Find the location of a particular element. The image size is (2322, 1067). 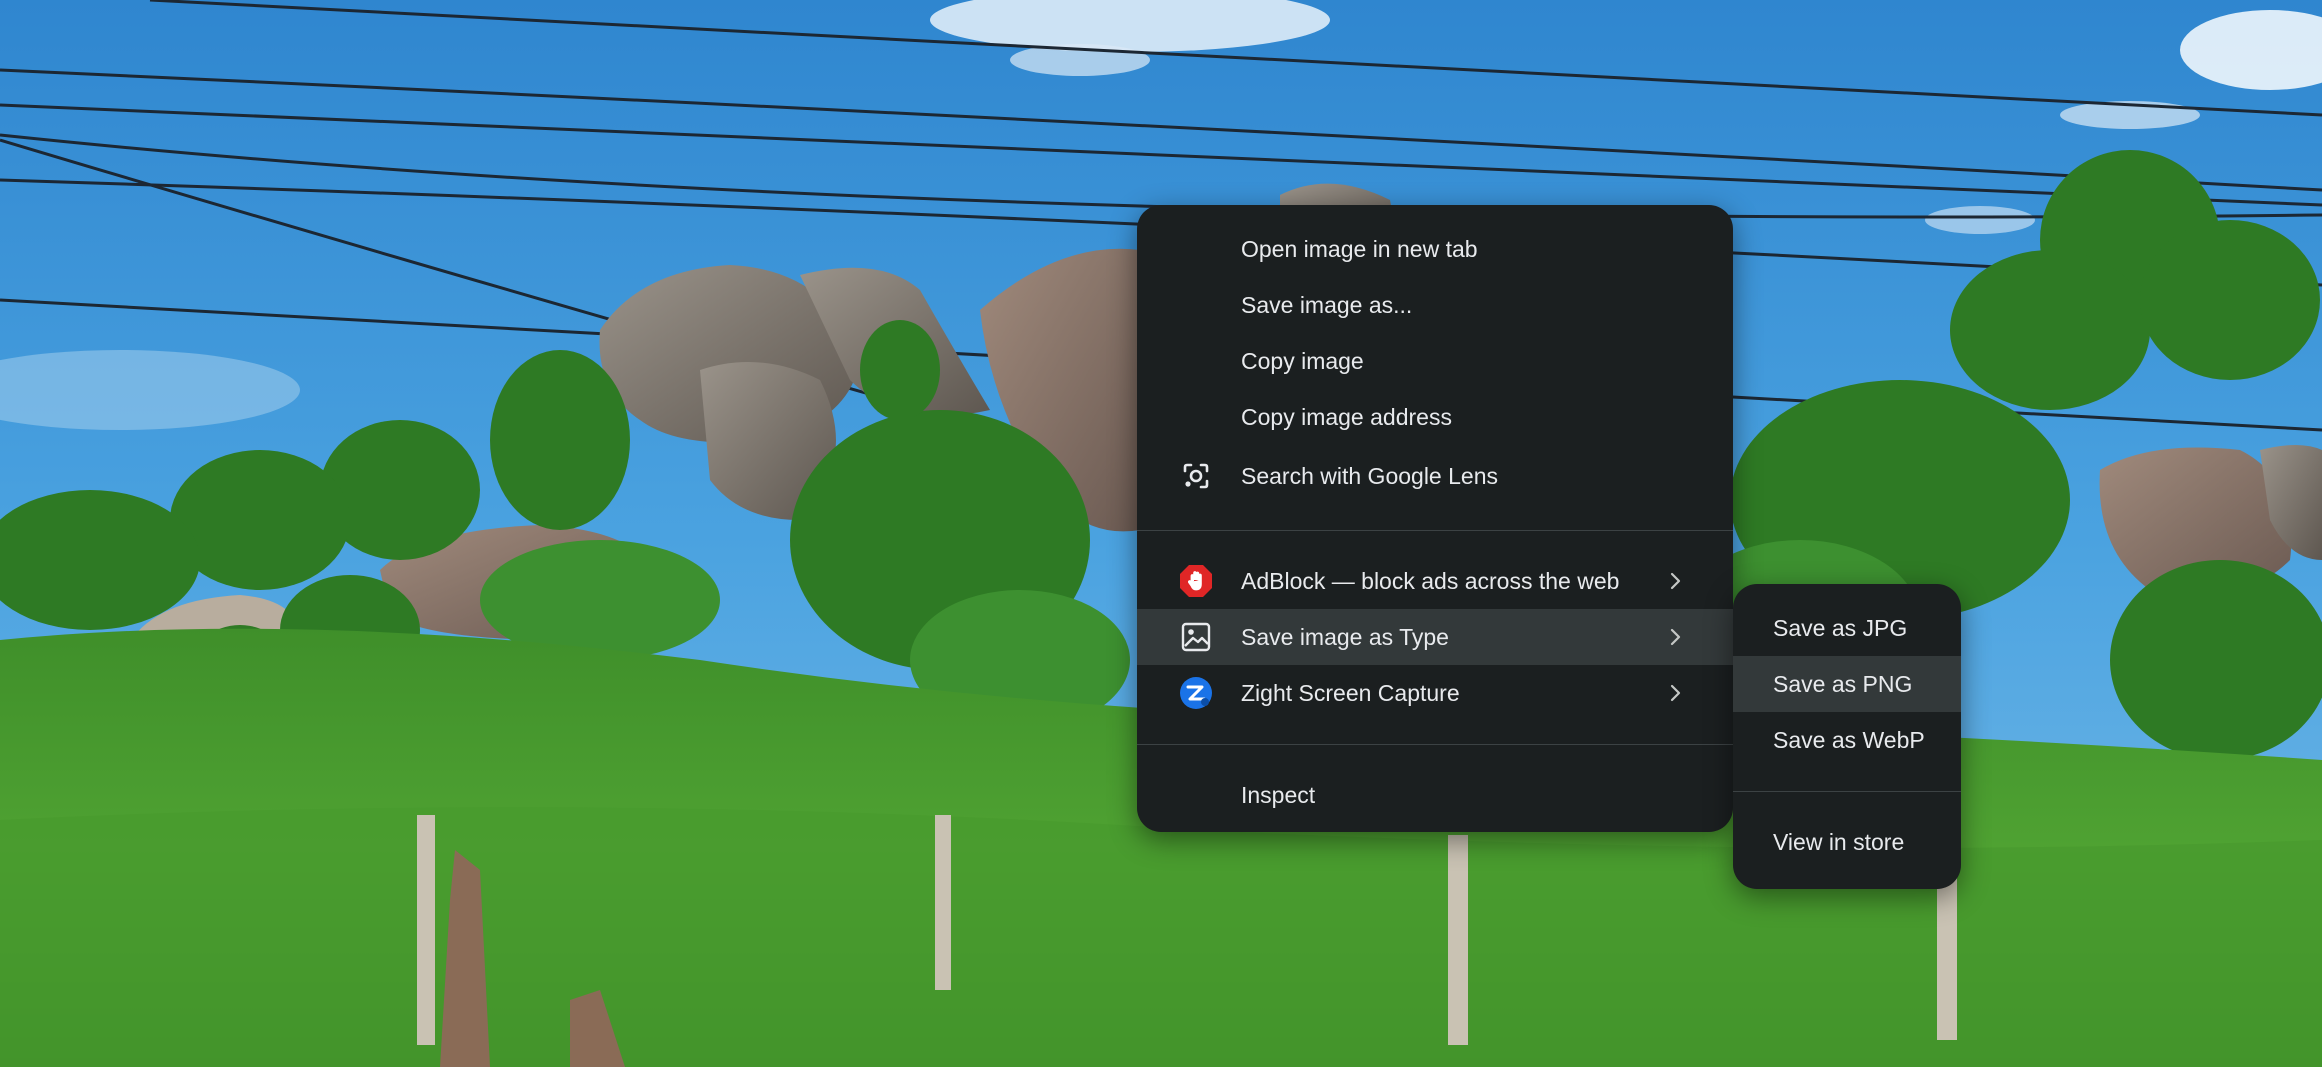

save-image-as-type-item: Save image as Type is located at coordinates (1435, 637).